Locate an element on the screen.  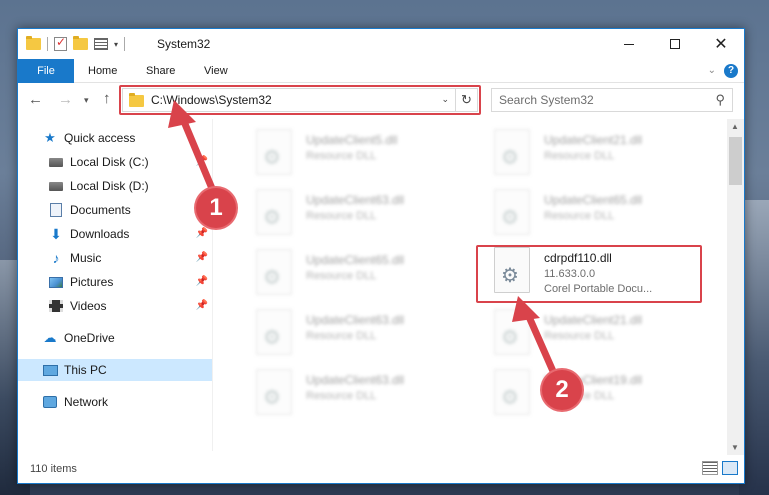
sidebar-item-label: Videos is located at coordinates (88, 306).